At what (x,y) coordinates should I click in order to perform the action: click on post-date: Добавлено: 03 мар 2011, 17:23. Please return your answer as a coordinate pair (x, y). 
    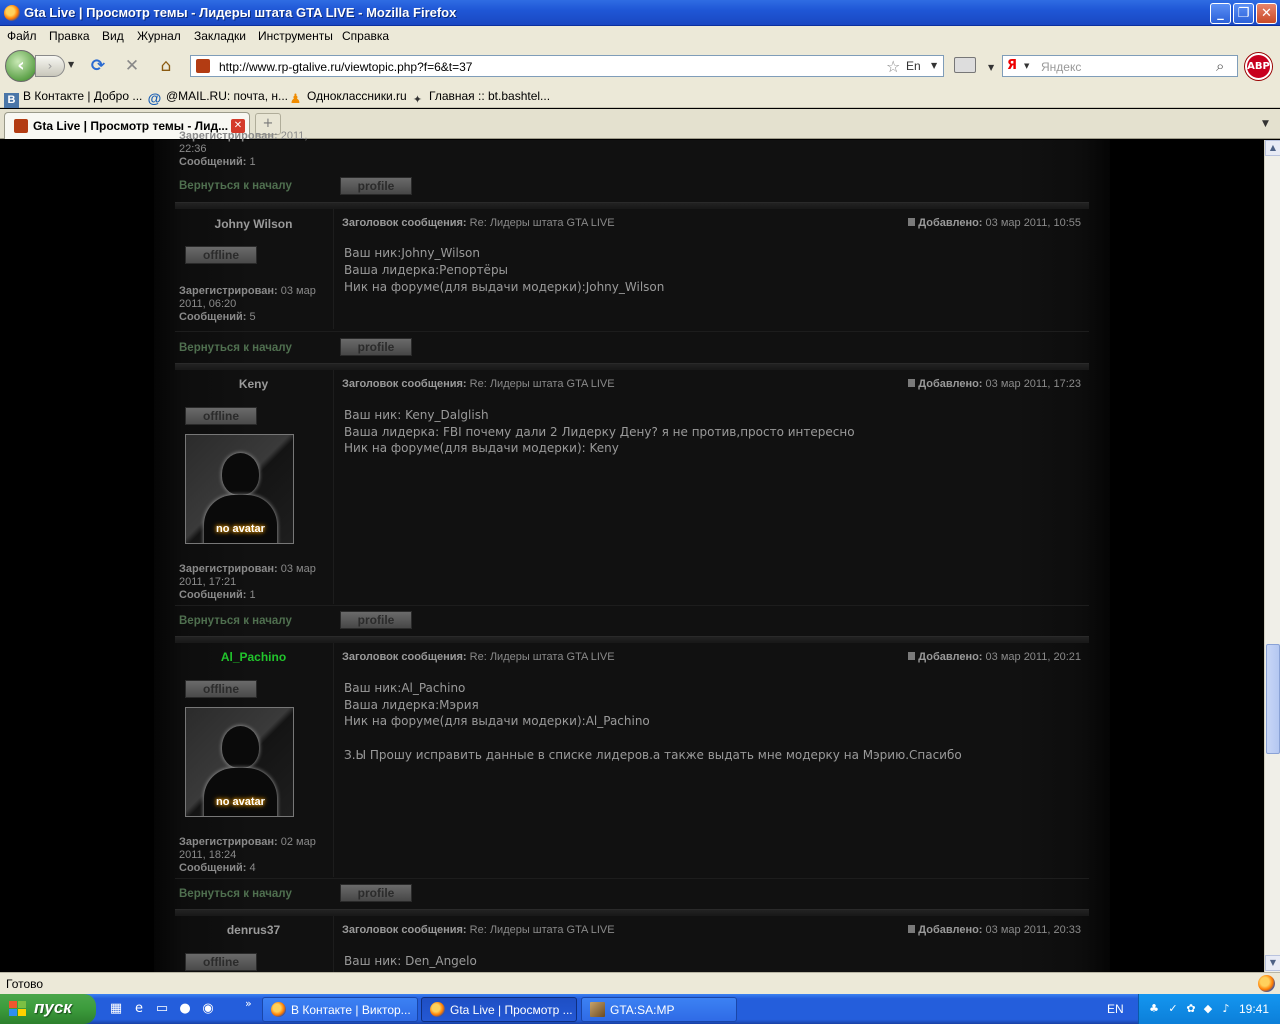
    Looking at the image, I should click on (994, 384).